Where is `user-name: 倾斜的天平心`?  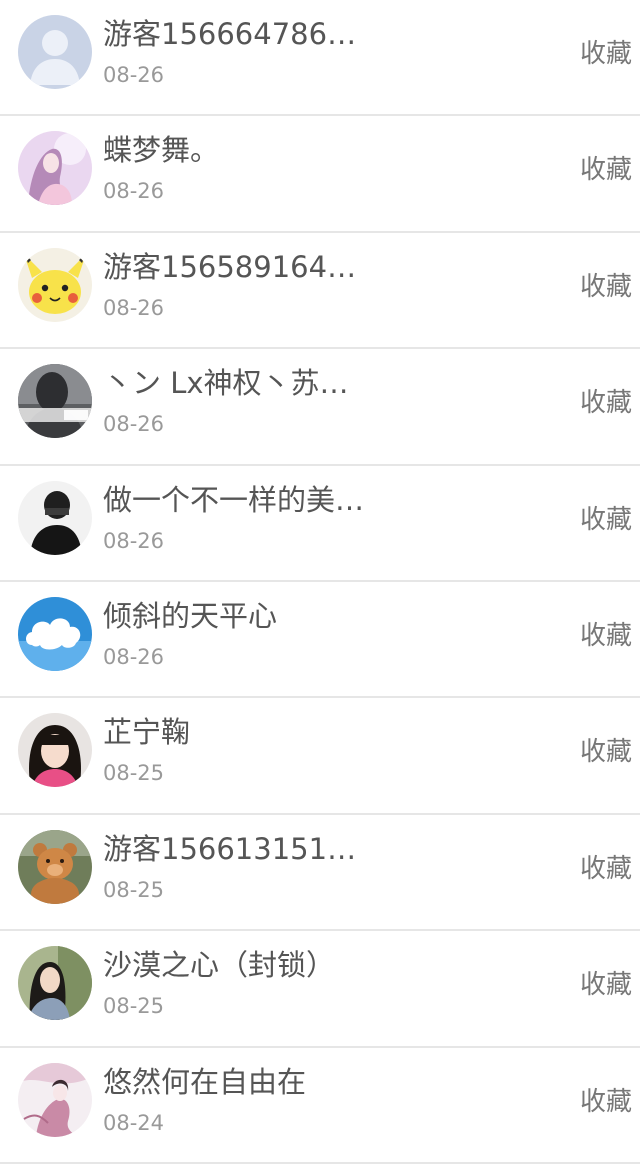
user-name: 倾斜的天平心 is located at coordinates (238, 616).